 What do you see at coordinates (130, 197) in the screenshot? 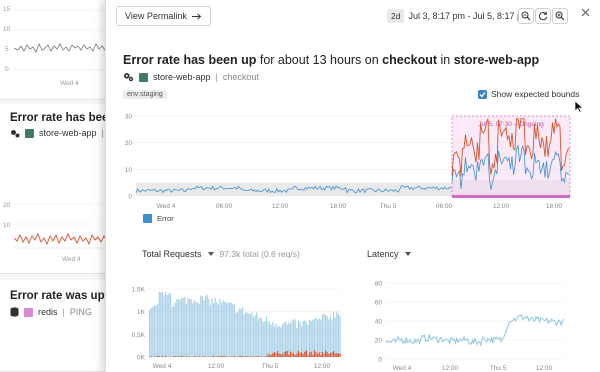
I see `y-tick-label: 0` at bounding box center [130, 197].